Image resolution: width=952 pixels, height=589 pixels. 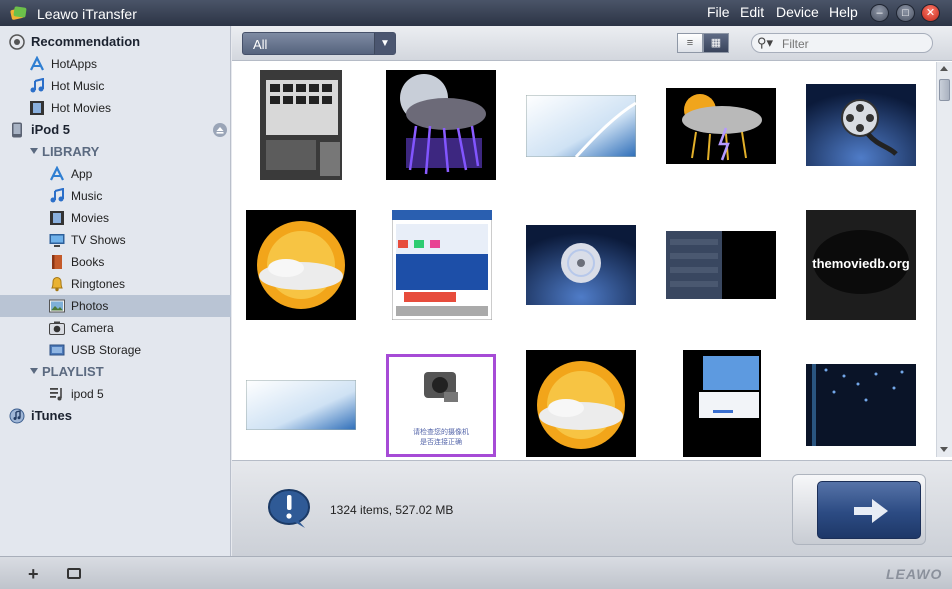 What do you see at coordinates (87, 394) in the screenshot?
I see `sidebar-item-label: ipod 5` at bounding box center [87, 394].